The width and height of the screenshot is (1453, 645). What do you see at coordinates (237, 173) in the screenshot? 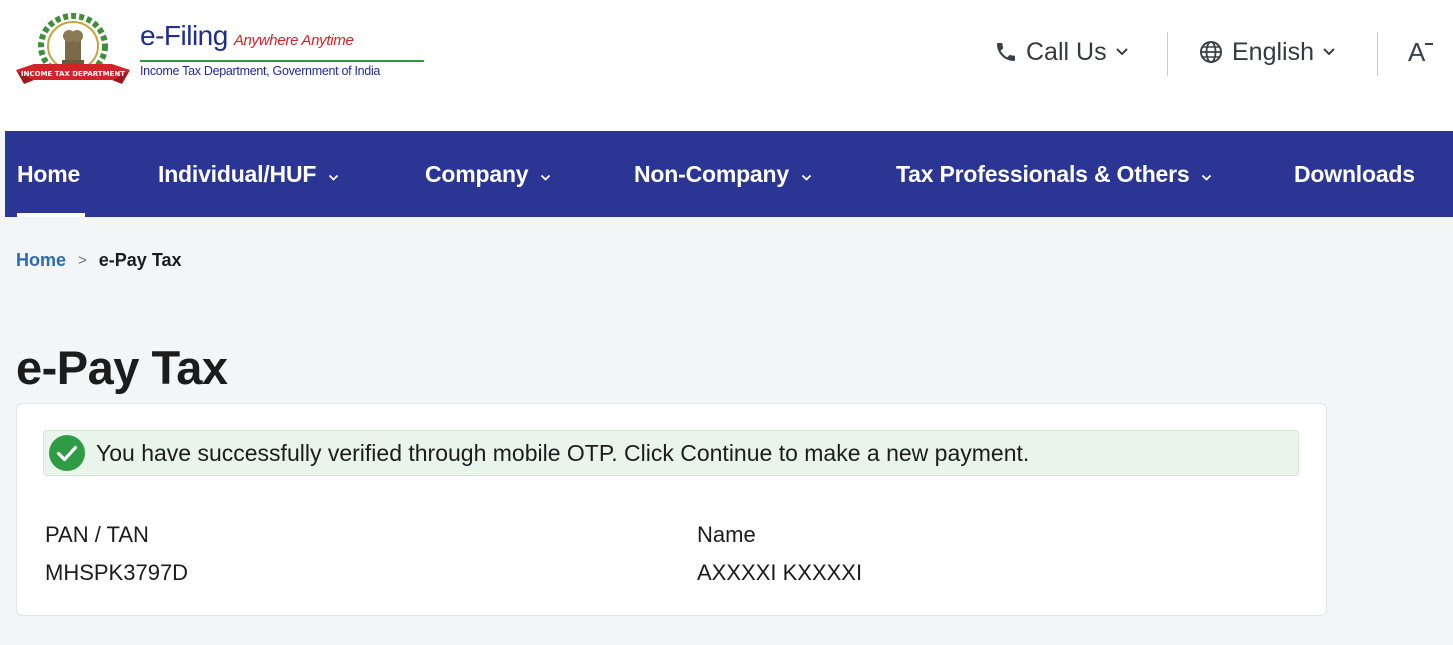
I see `nav-item-label: Individual/HUF` at bounding box center [237, 173].